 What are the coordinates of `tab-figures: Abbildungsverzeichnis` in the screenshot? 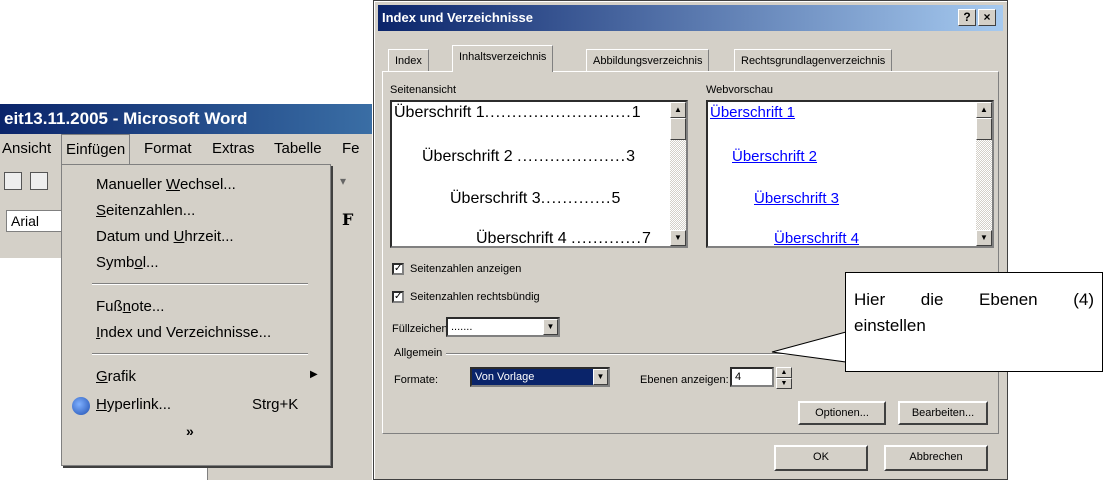 It's located at (648, 60).